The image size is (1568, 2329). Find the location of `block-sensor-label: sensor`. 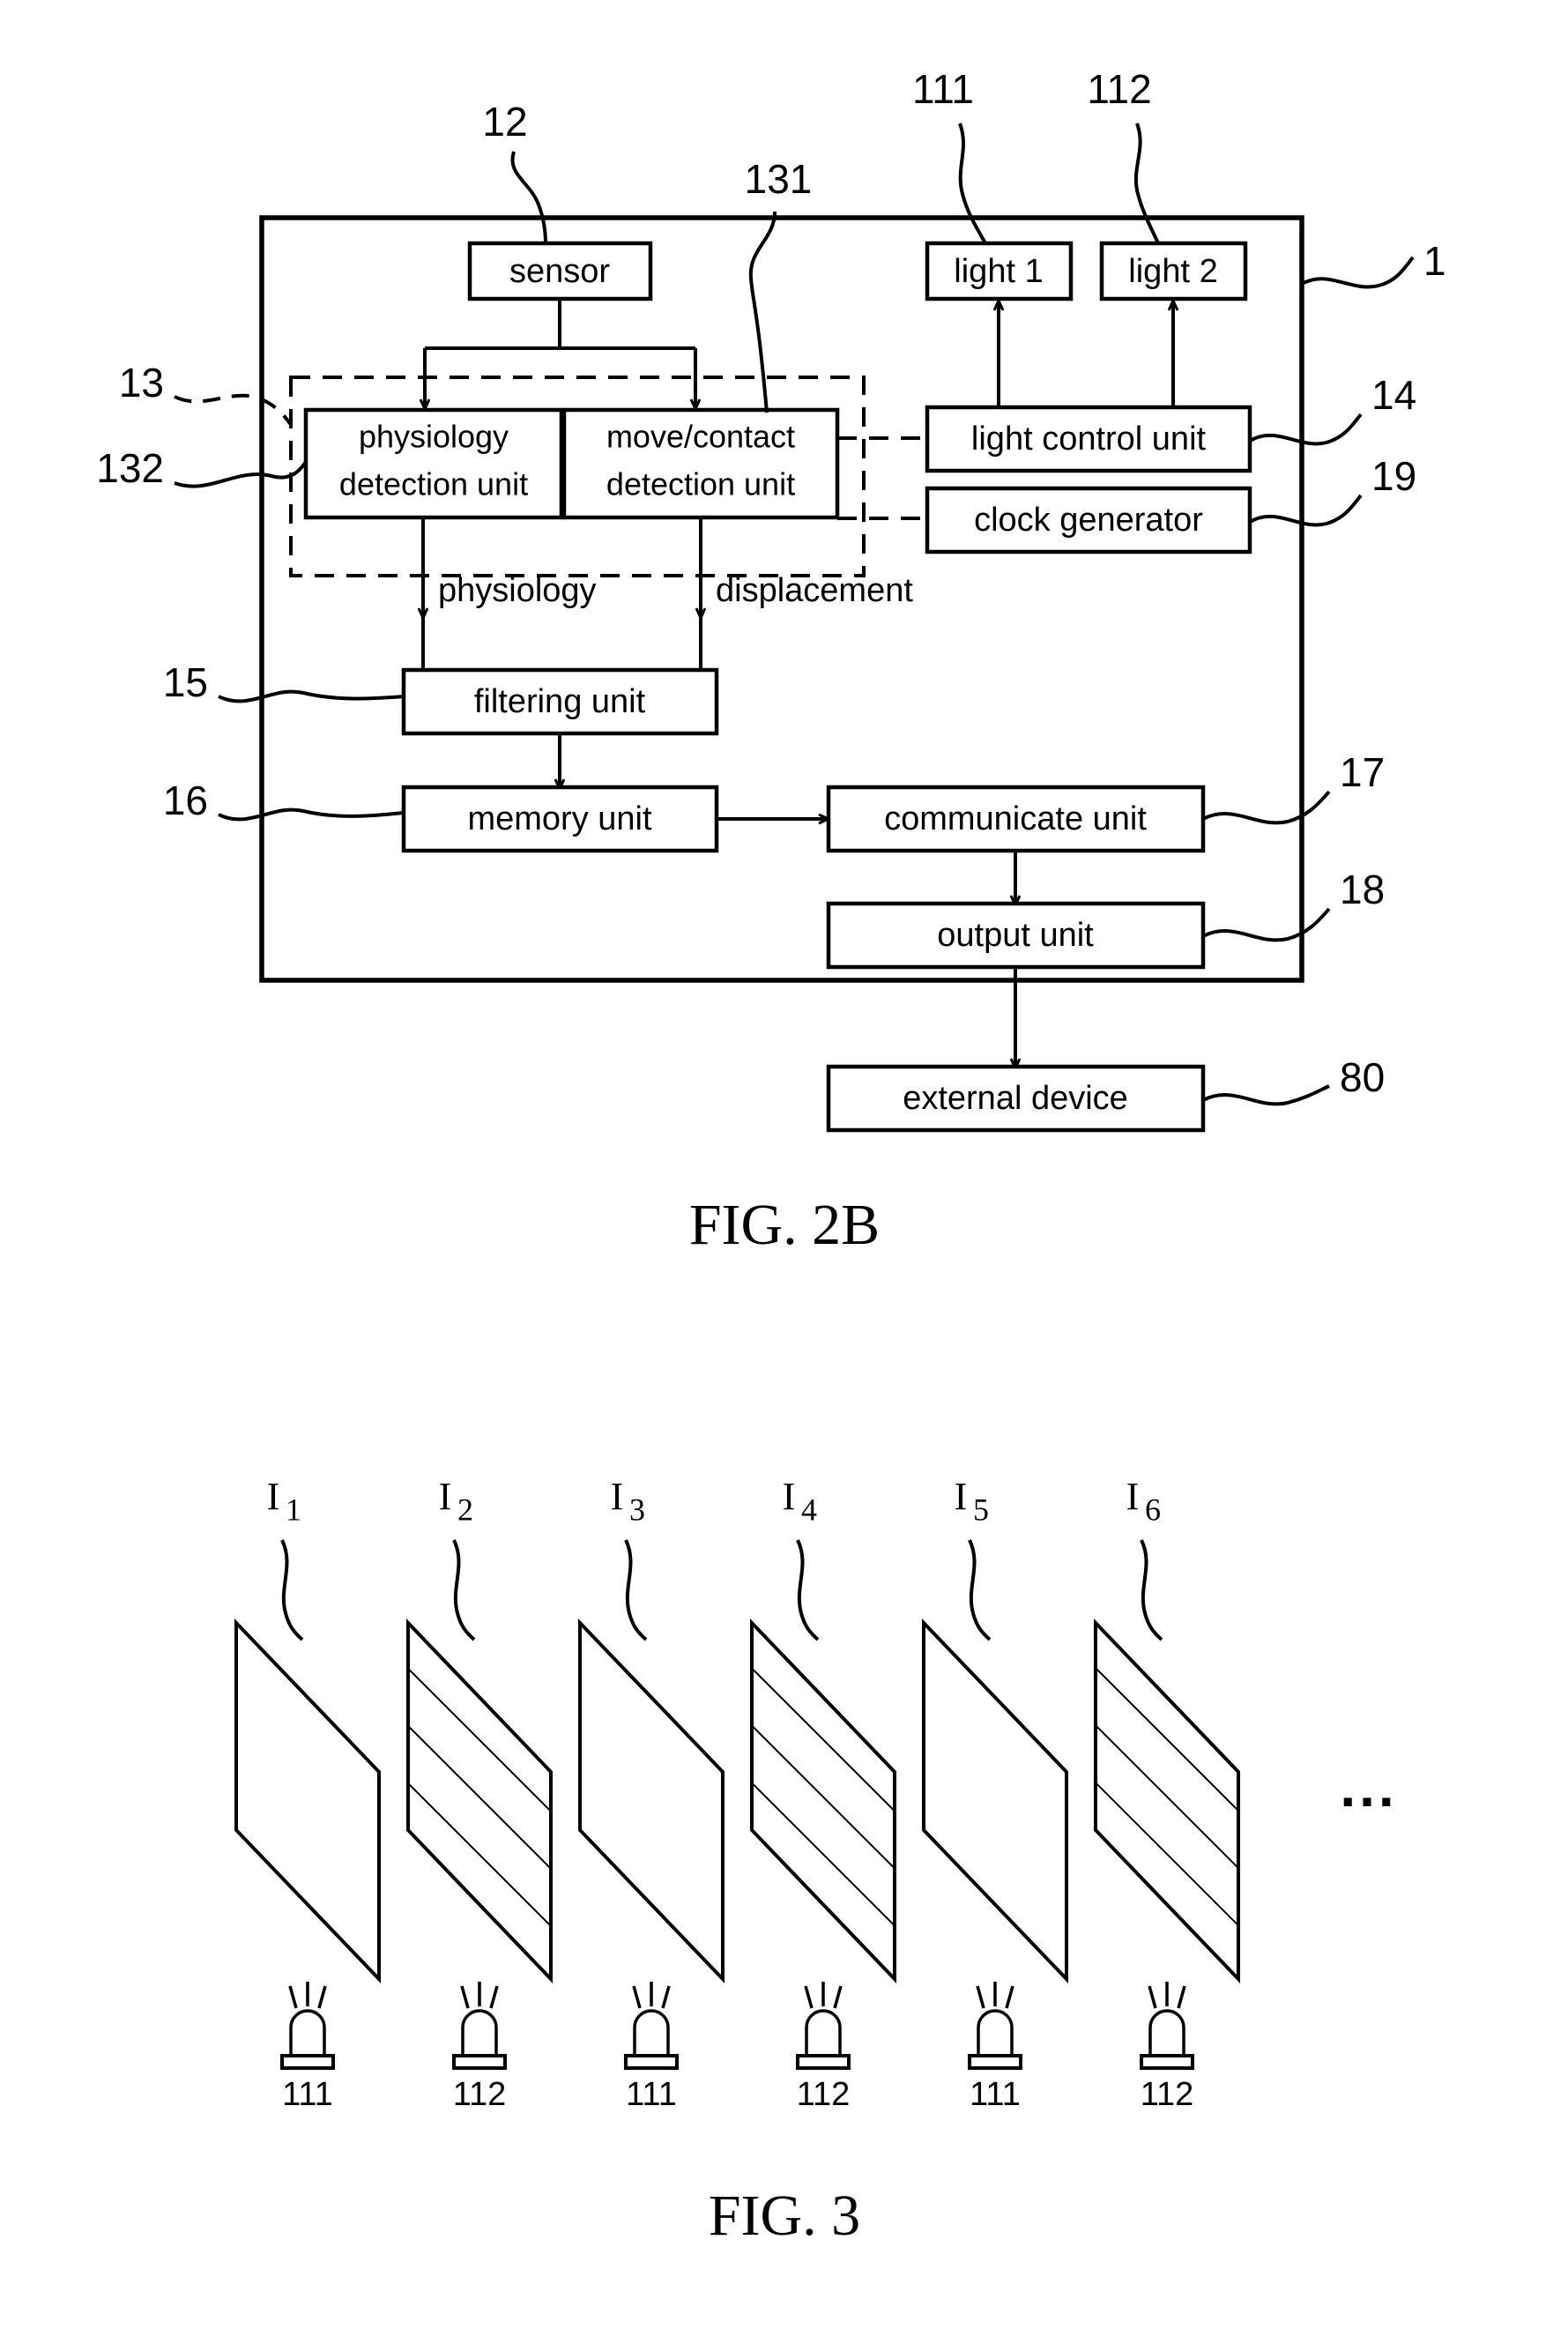

block-sensor-label: sensor is located at coordinates (559, 272).